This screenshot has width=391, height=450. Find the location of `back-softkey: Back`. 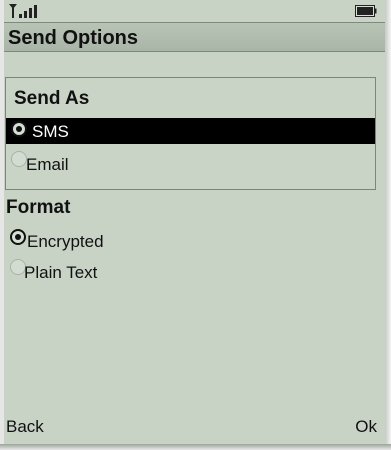

back-softkey: Back is located at coordinates (25, 427).